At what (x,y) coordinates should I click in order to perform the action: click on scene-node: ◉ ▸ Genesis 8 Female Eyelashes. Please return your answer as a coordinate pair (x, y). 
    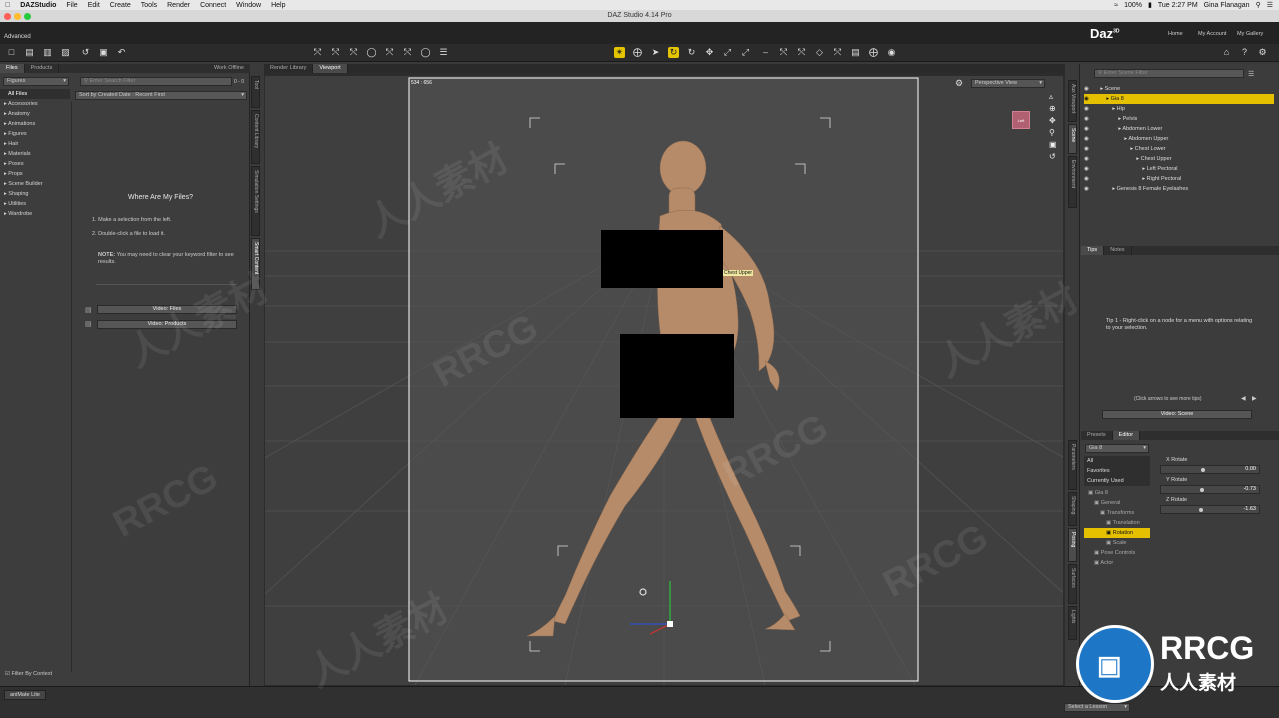
    Looking at the image, I should click on (1179, 189).